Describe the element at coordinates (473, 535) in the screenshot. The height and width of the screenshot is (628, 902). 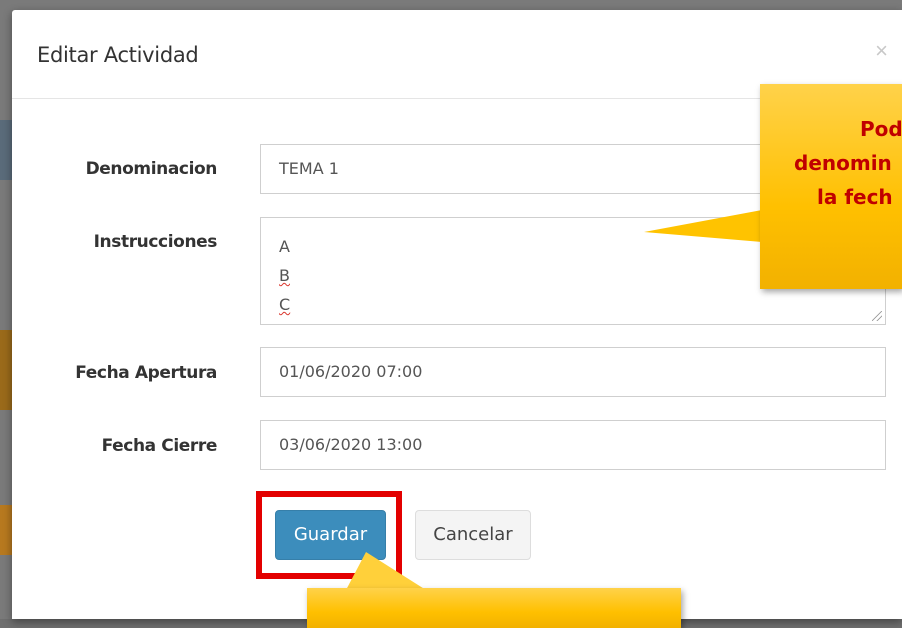
I see `cancel-button: Cancelar` at that location.